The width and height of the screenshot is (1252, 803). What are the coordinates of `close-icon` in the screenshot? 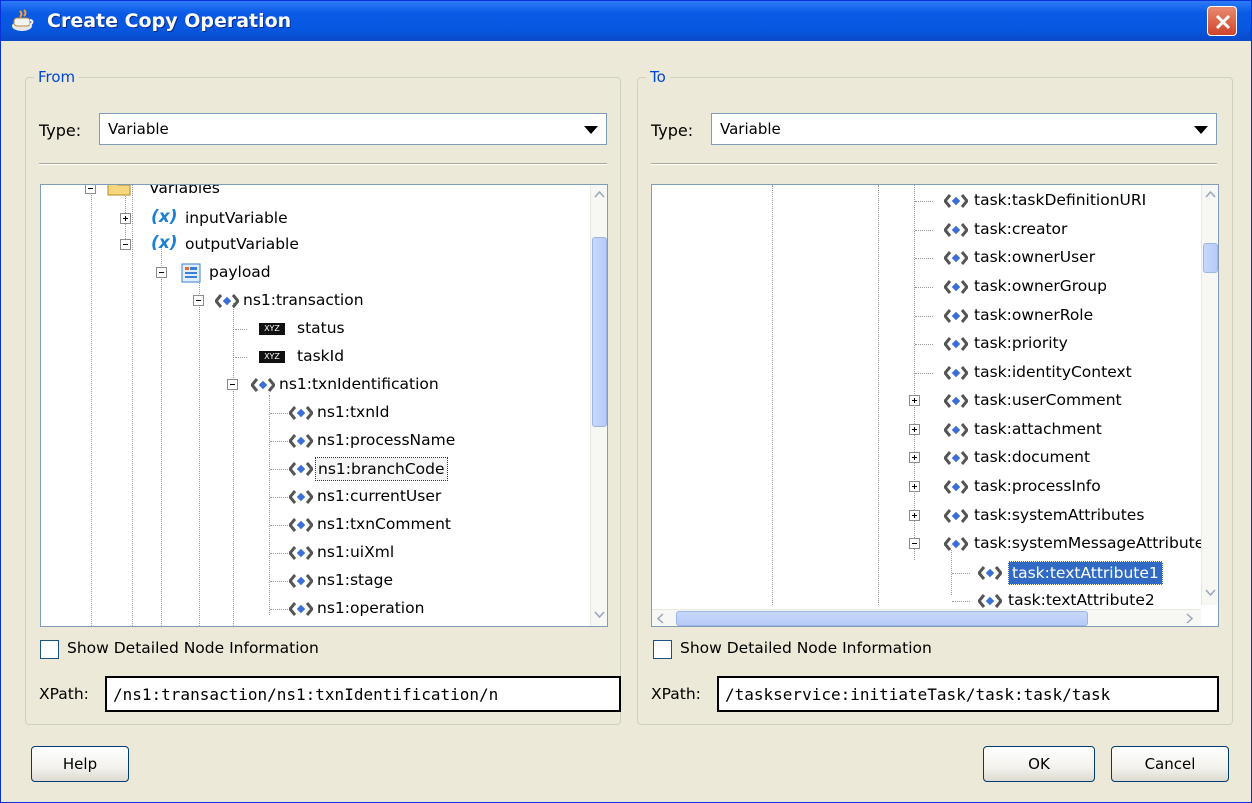 It's located at (1223, 22).